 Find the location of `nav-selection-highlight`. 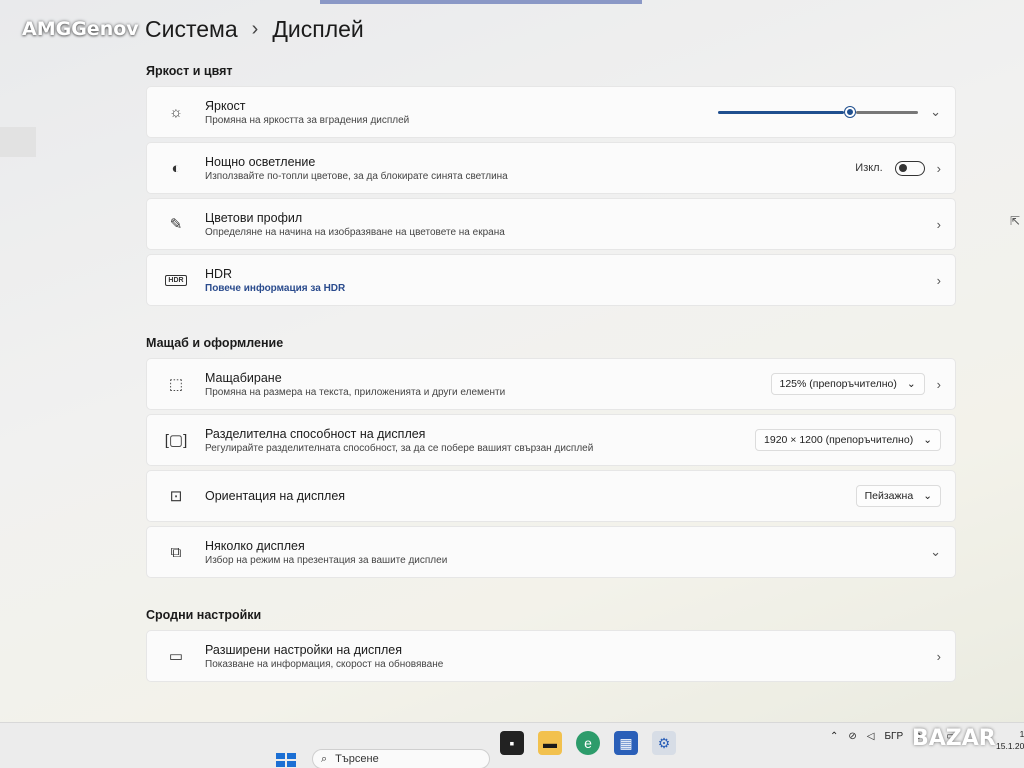

nav-selection-highlight is located at coordinates (18, 142).